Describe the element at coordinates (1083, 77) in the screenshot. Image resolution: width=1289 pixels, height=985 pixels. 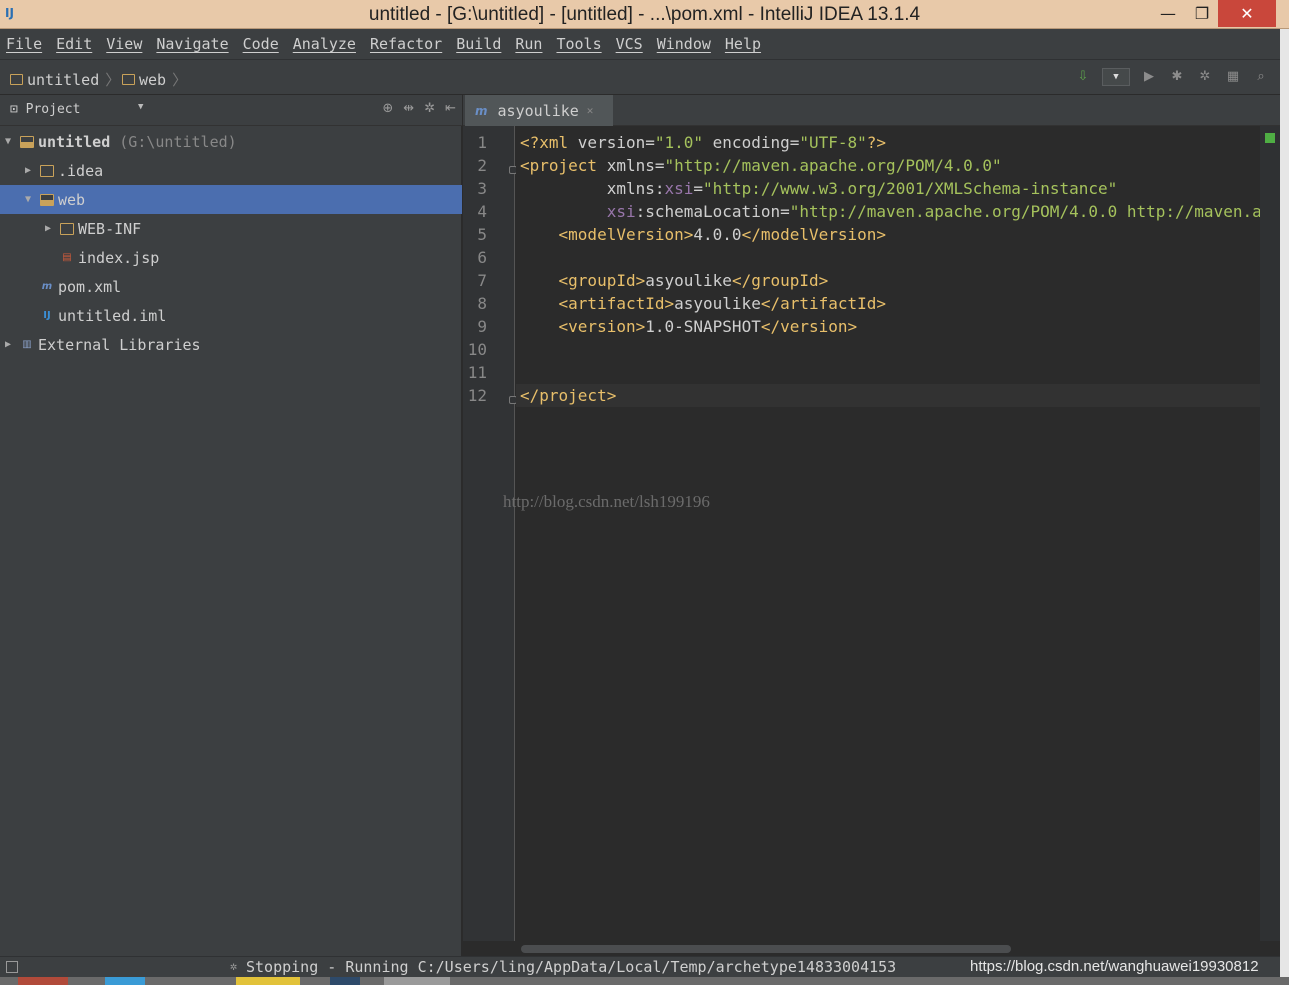
I see `make-project-icon: ⇩` at that location.